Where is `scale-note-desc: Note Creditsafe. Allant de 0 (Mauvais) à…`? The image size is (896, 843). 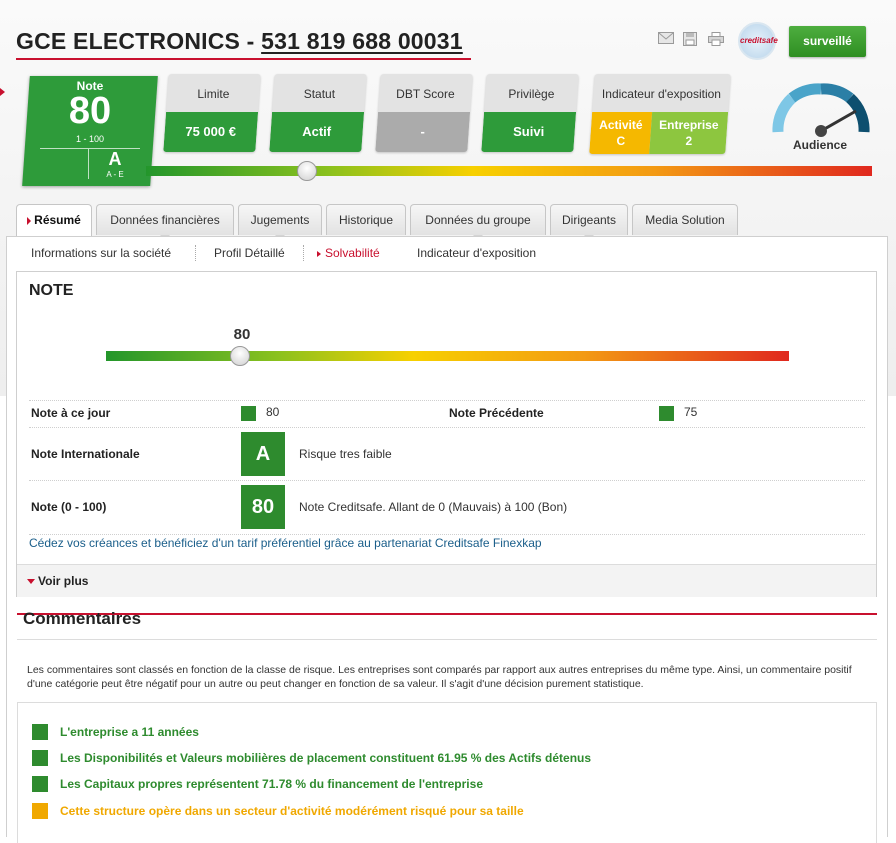 scale-note-desc: Note Creditsafe. Allant de 0 (Mauvais) à… is located at coordinates (433, 507).